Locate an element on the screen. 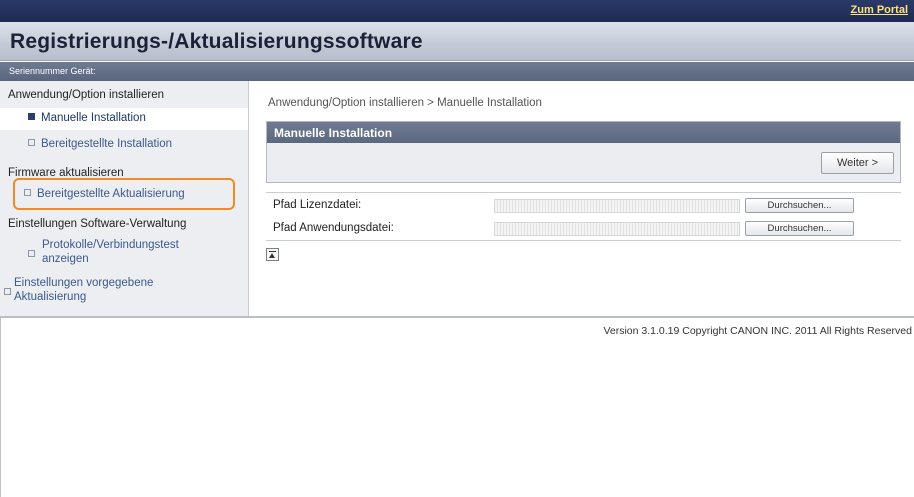 The image size is (914, 497). sidebar-item-label-line2: Aktualisierung is located at coordinates (50, 297).